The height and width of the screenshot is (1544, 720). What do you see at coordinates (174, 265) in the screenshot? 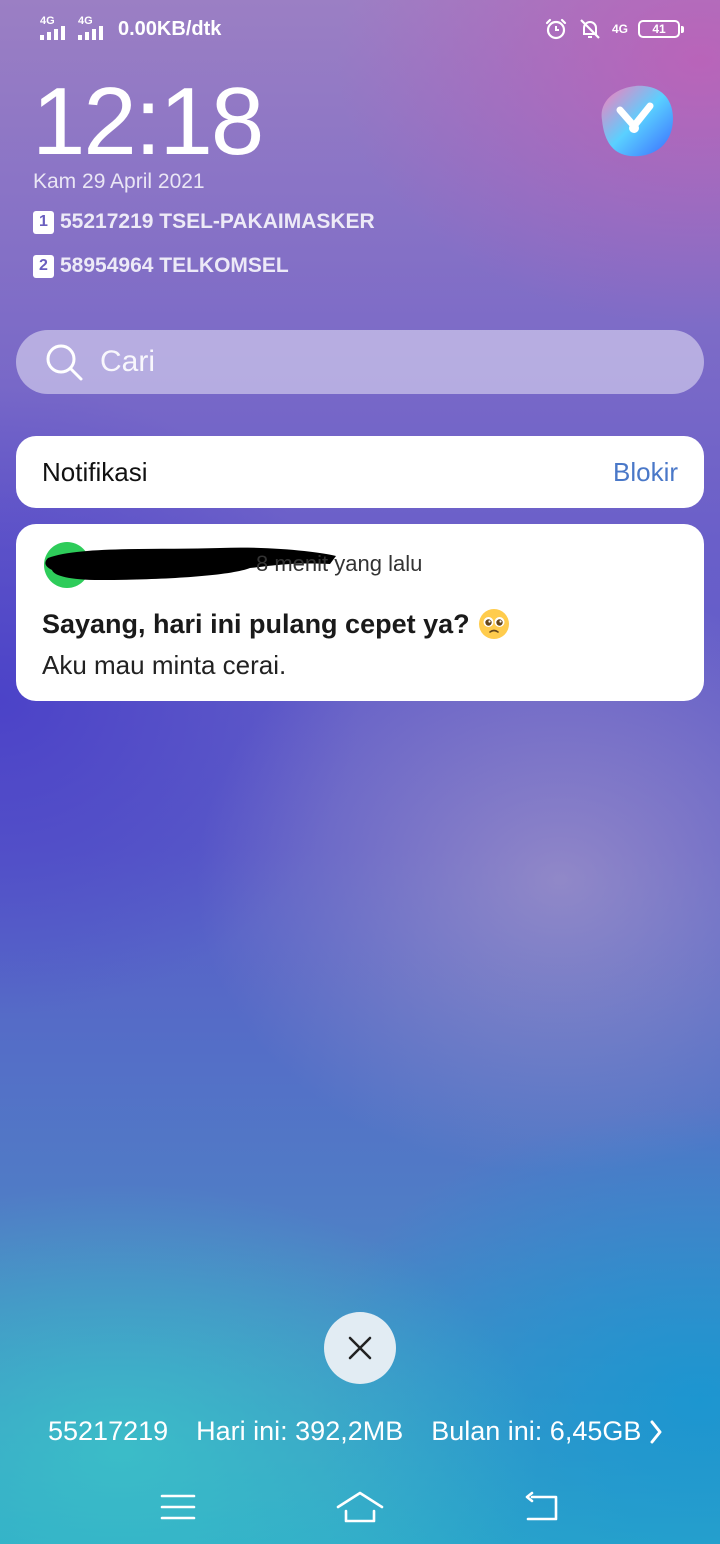
I see `sim-label: 58954964 TELKOMSEL` at bounding box center [174, 265].